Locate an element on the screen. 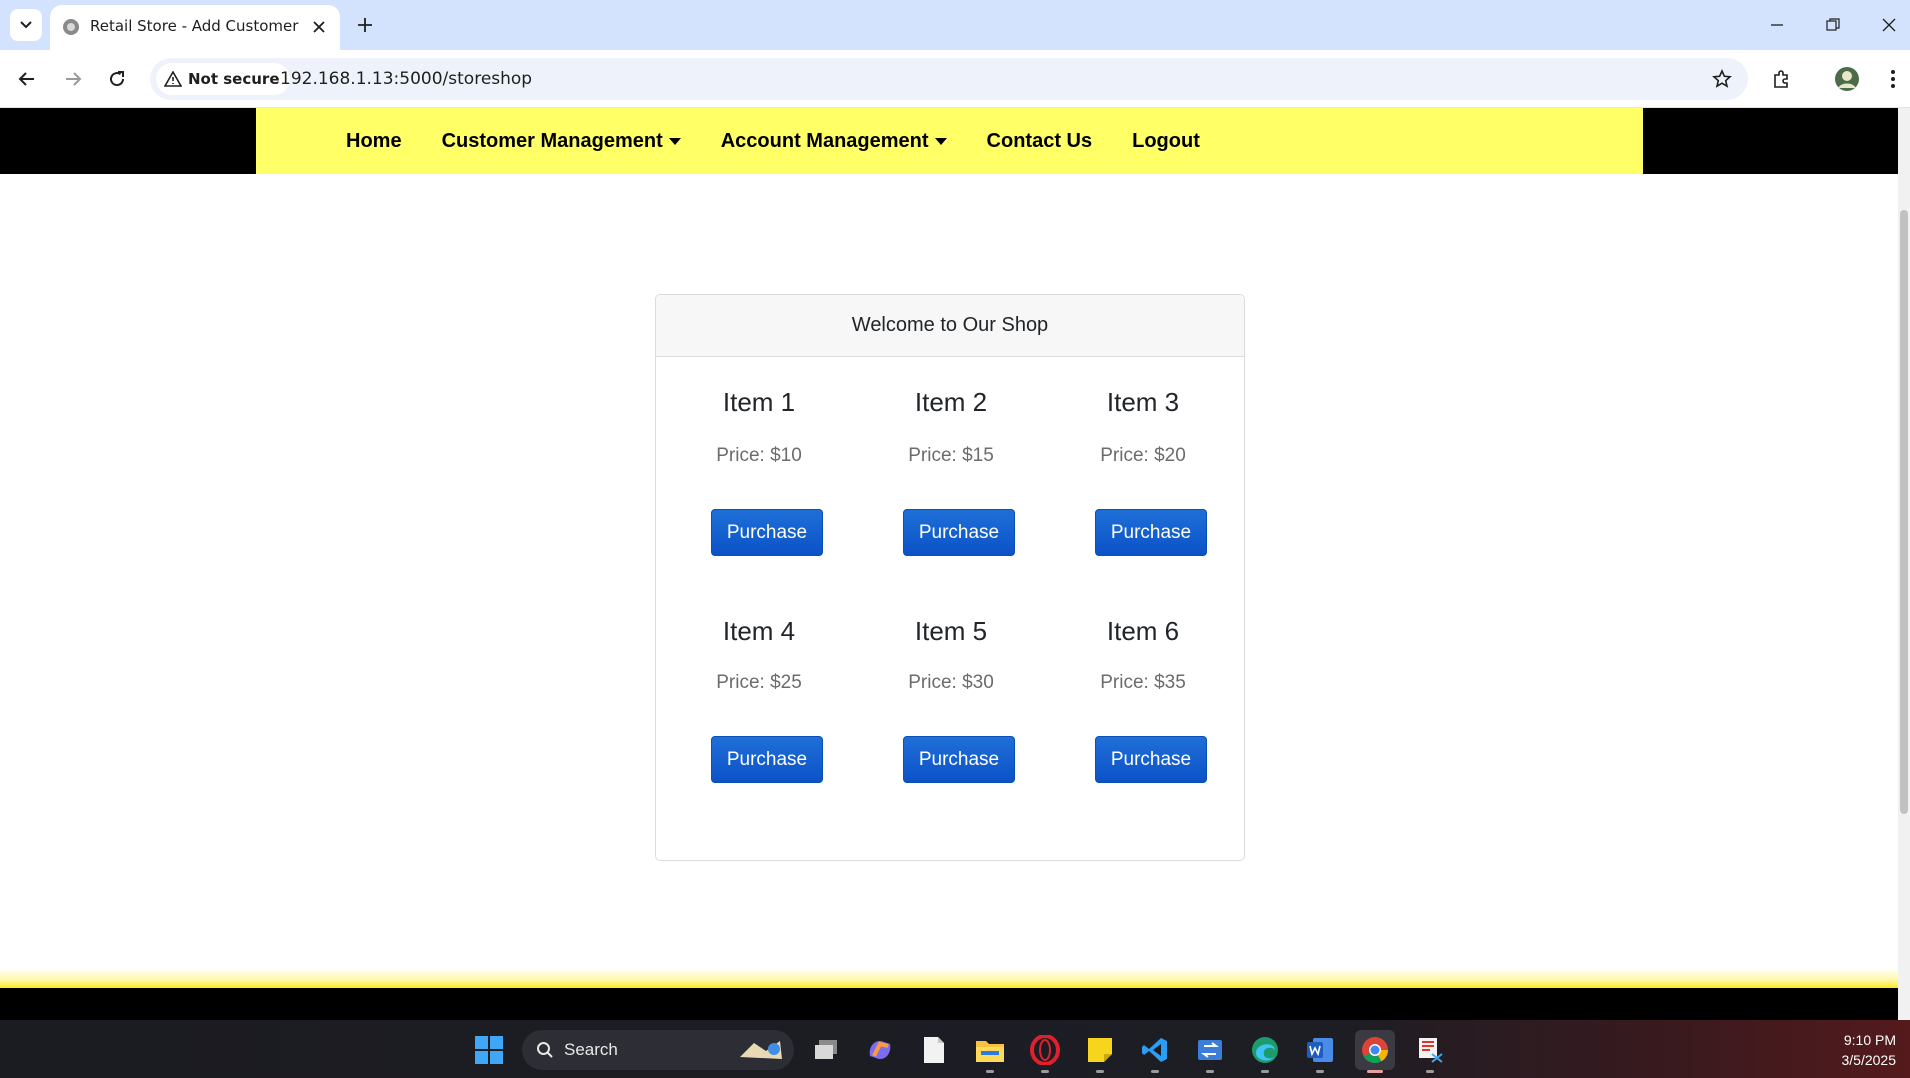 The image size is (1910, 1078). product-item: Item 6 Price: $35 Purchase is located at coordinates (1143, 697).